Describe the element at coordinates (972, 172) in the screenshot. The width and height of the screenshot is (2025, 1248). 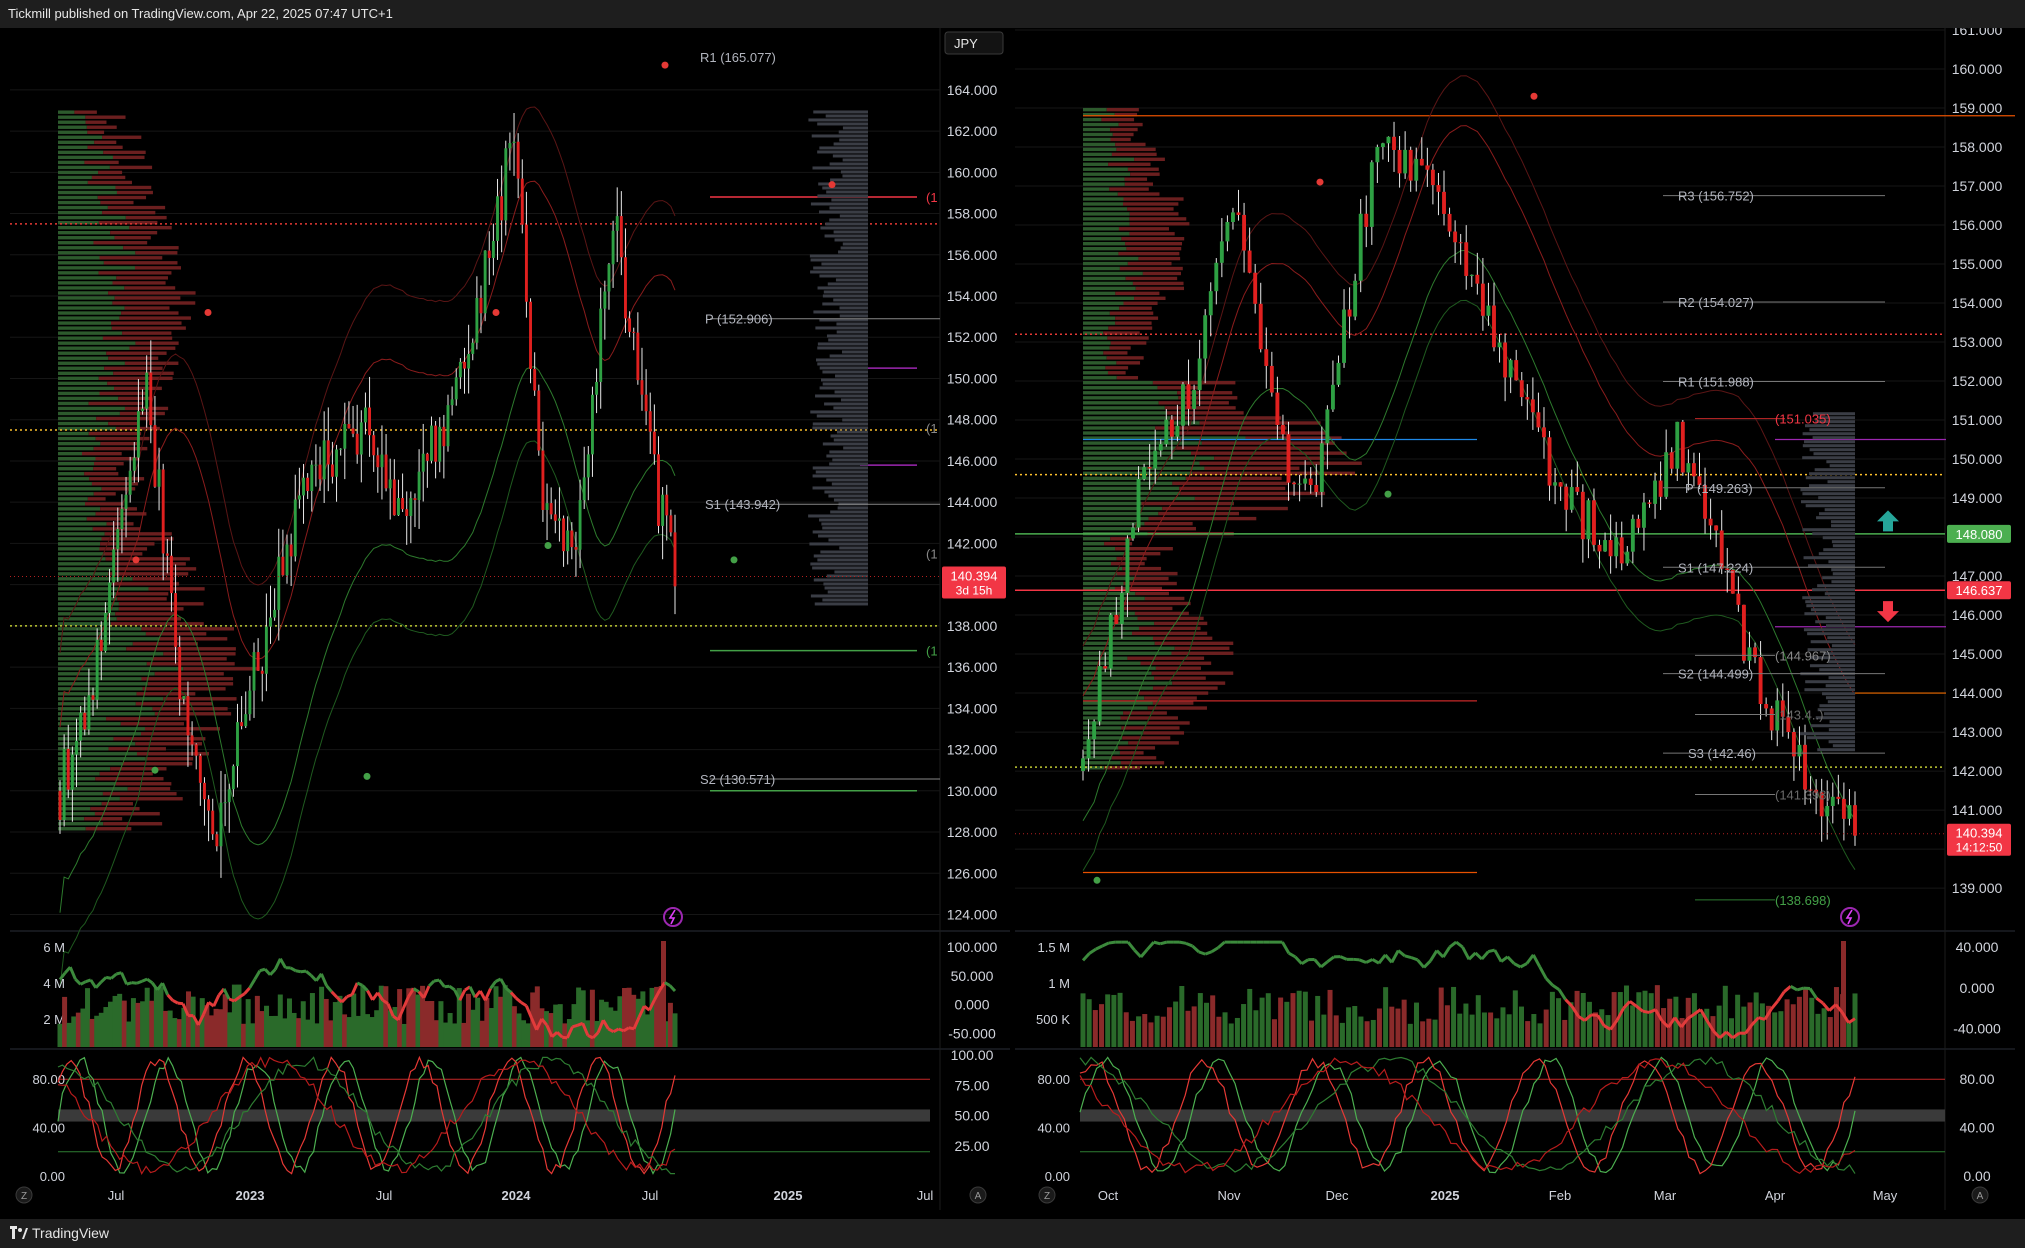
I see `y-tick-label: 160.000` at that location.